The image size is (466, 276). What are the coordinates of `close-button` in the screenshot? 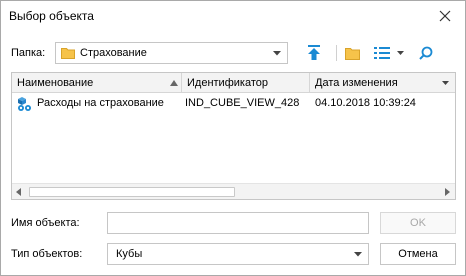 It's located at (445, 16).